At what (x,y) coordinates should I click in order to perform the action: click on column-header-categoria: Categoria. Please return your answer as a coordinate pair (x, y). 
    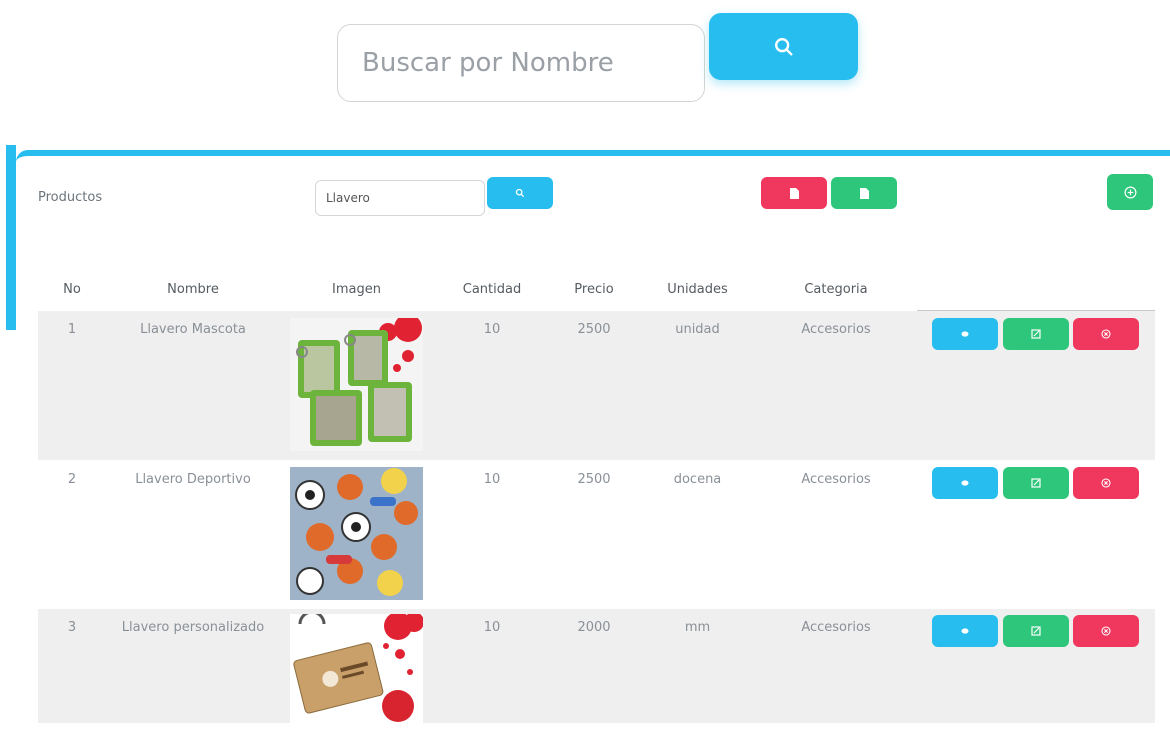
    Looking at the image, I should click on (836, 289).